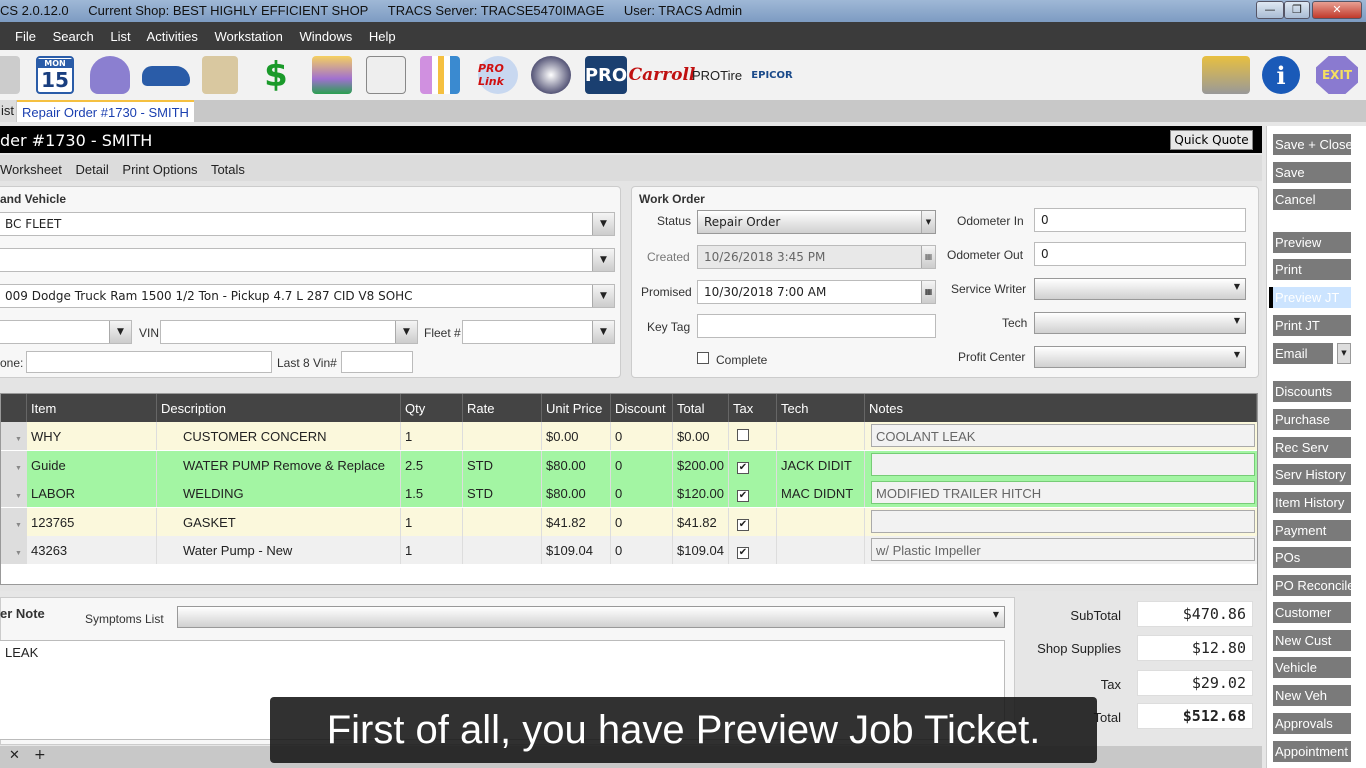 This screenshot has width=1366, height=768. What do you see at coordinates (1140, 357) in the screenshot?
I see `profit-center-select: ▼` at bounding box center [1140, 357].